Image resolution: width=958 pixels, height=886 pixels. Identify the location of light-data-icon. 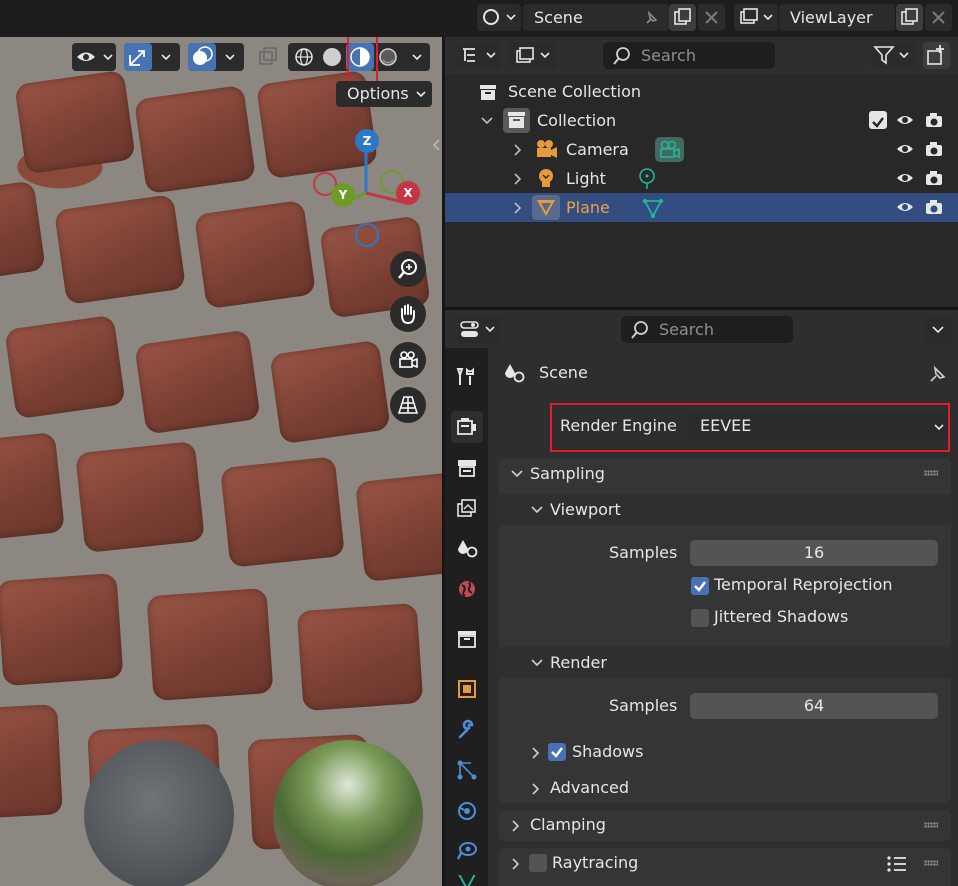
(647, 179).